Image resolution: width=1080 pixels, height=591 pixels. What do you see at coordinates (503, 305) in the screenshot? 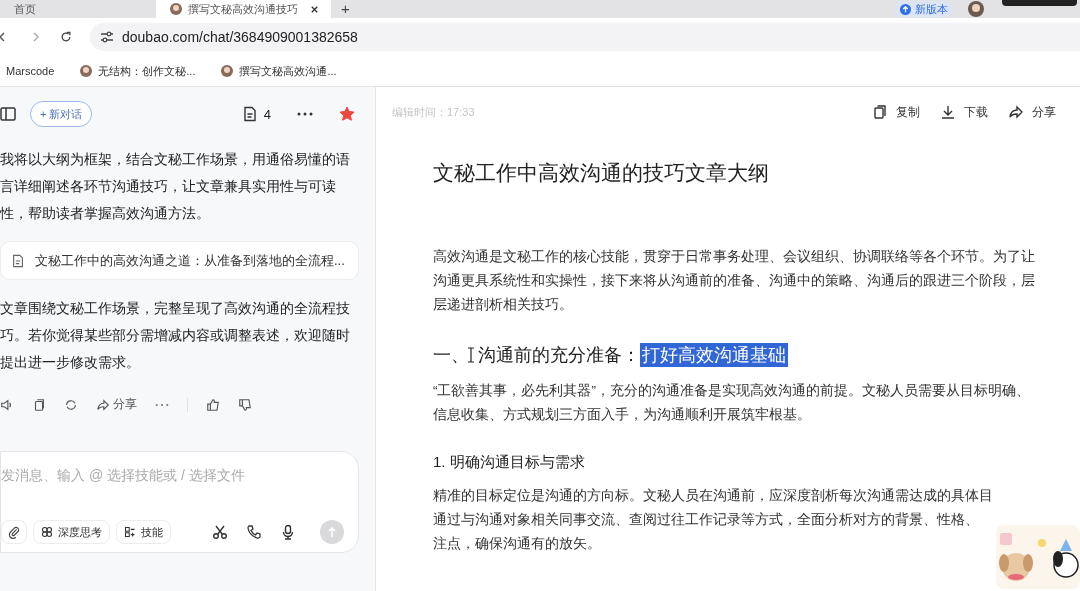
I see `paragraph-line: 层递进剖析相关技巧。` at bounding box center [503, 305].